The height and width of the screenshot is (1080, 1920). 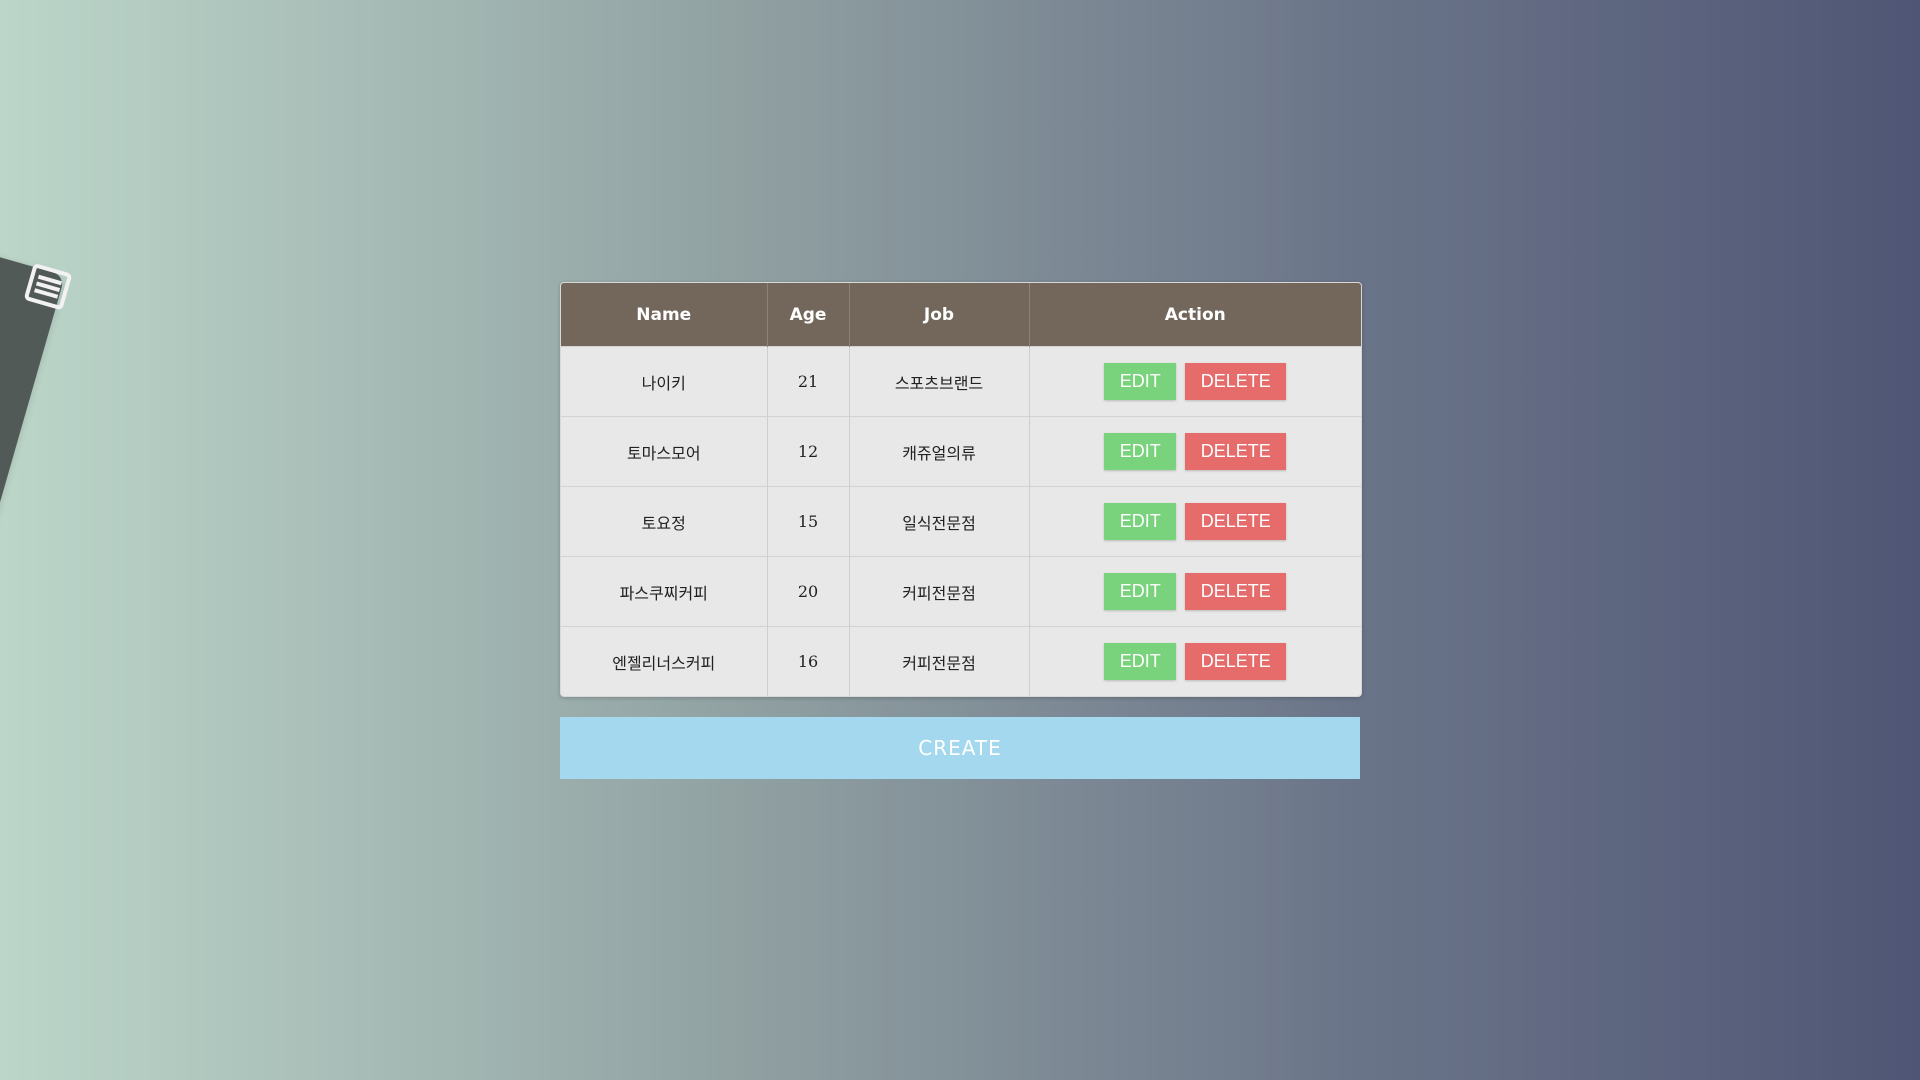 I want to click on table-row: 토마스모어 12 캐쥬얼의류 EDIT DELETE, so click(x=961, y=451).